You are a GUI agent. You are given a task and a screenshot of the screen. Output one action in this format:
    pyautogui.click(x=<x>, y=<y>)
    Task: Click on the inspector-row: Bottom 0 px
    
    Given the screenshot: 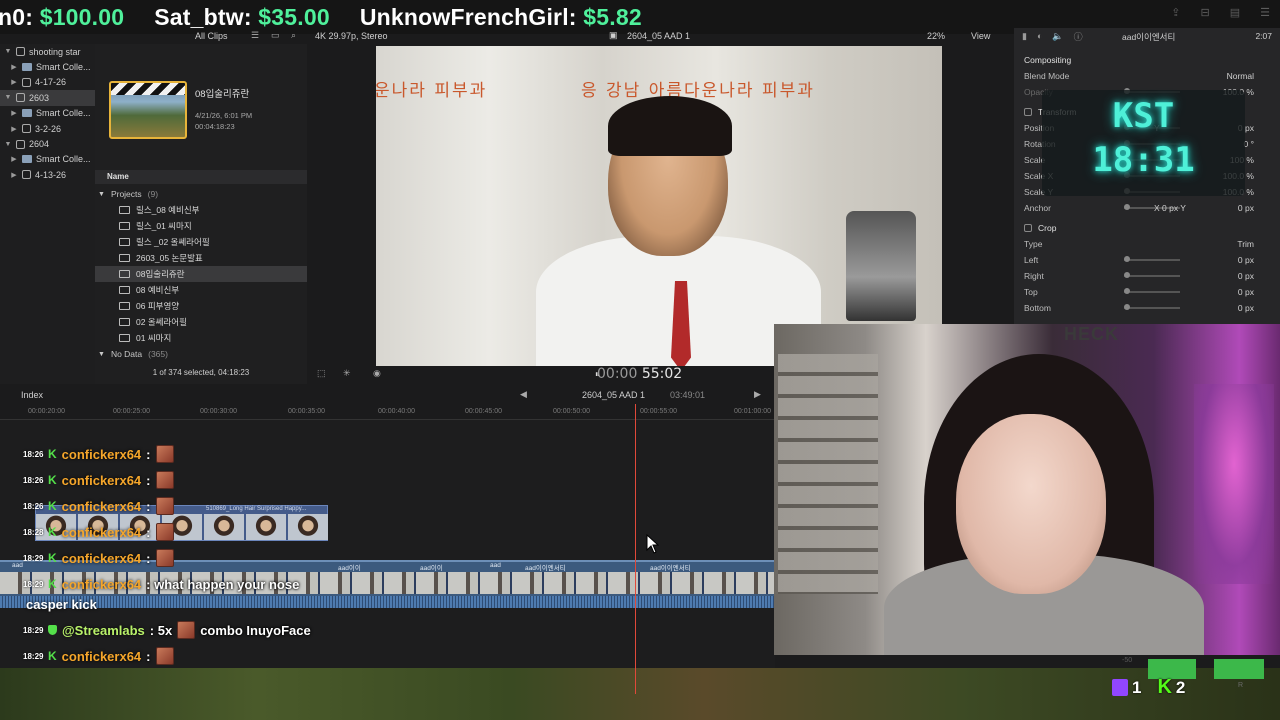 What is the action you would take?
    pyautogui.click(x=1149, y=308)
    